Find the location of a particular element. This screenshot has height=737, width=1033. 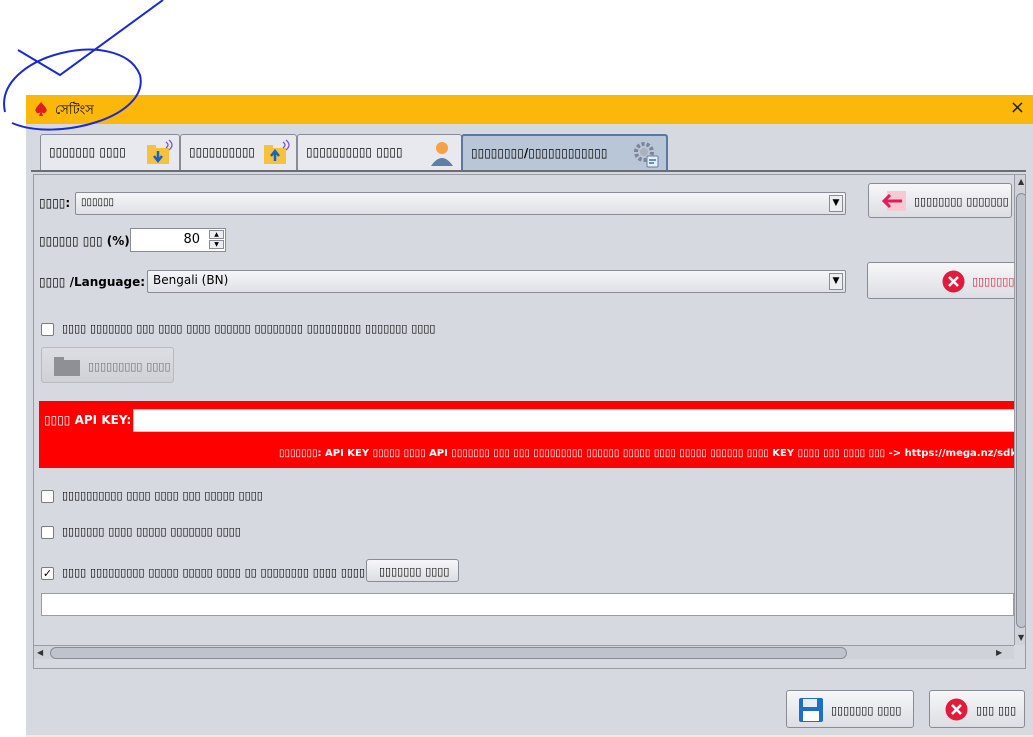

tab-label: ▯▯▯▯▯▯▯▯/▯▯▯▯▯▯▯▯▯▯▯▯ is located at coordinates (539, 153).